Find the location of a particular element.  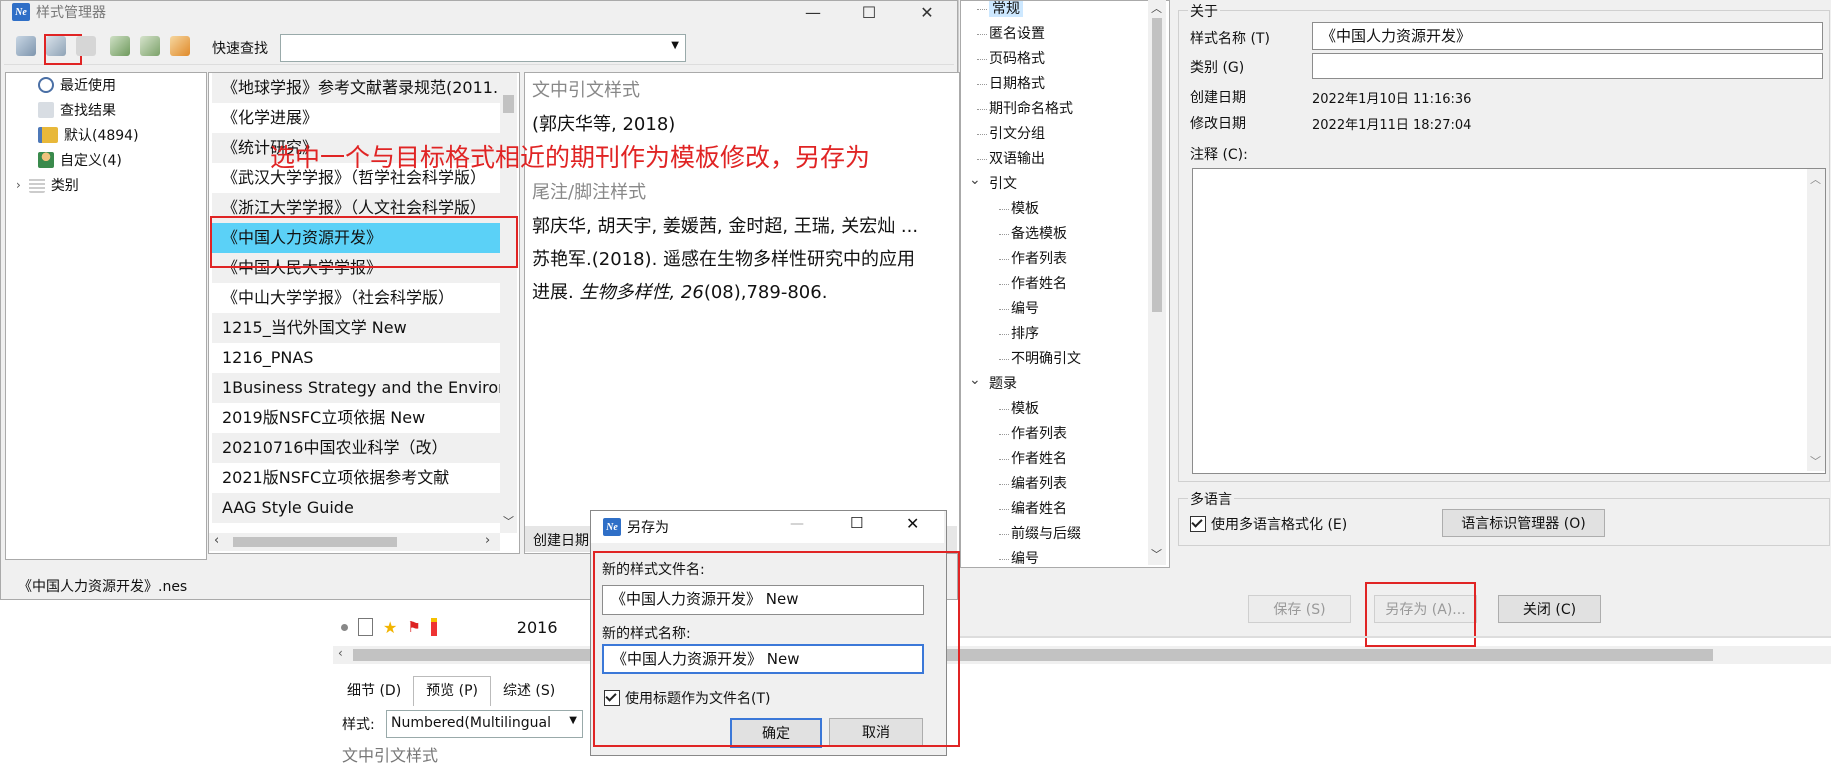

notes-textarea: ︿ ﹀ is located at coordinates (1509, 321).